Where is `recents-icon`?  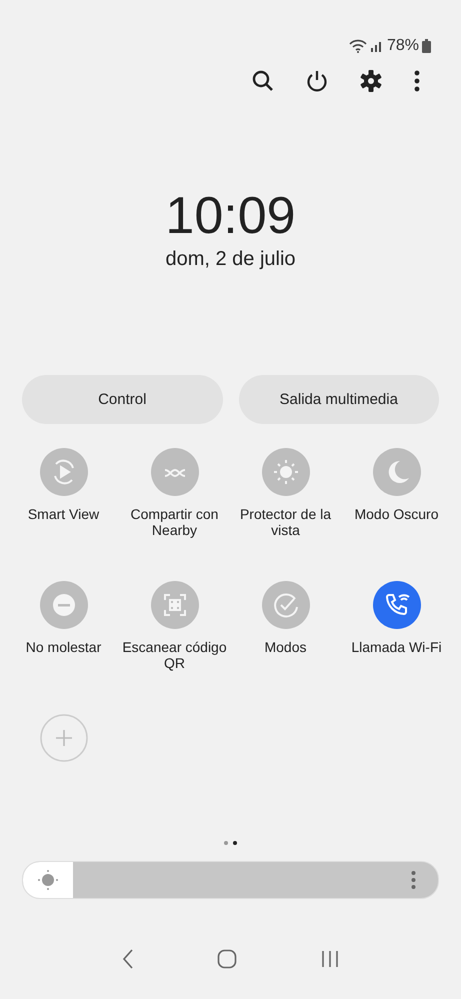 recents-icon is located at coordinates (330, 959).